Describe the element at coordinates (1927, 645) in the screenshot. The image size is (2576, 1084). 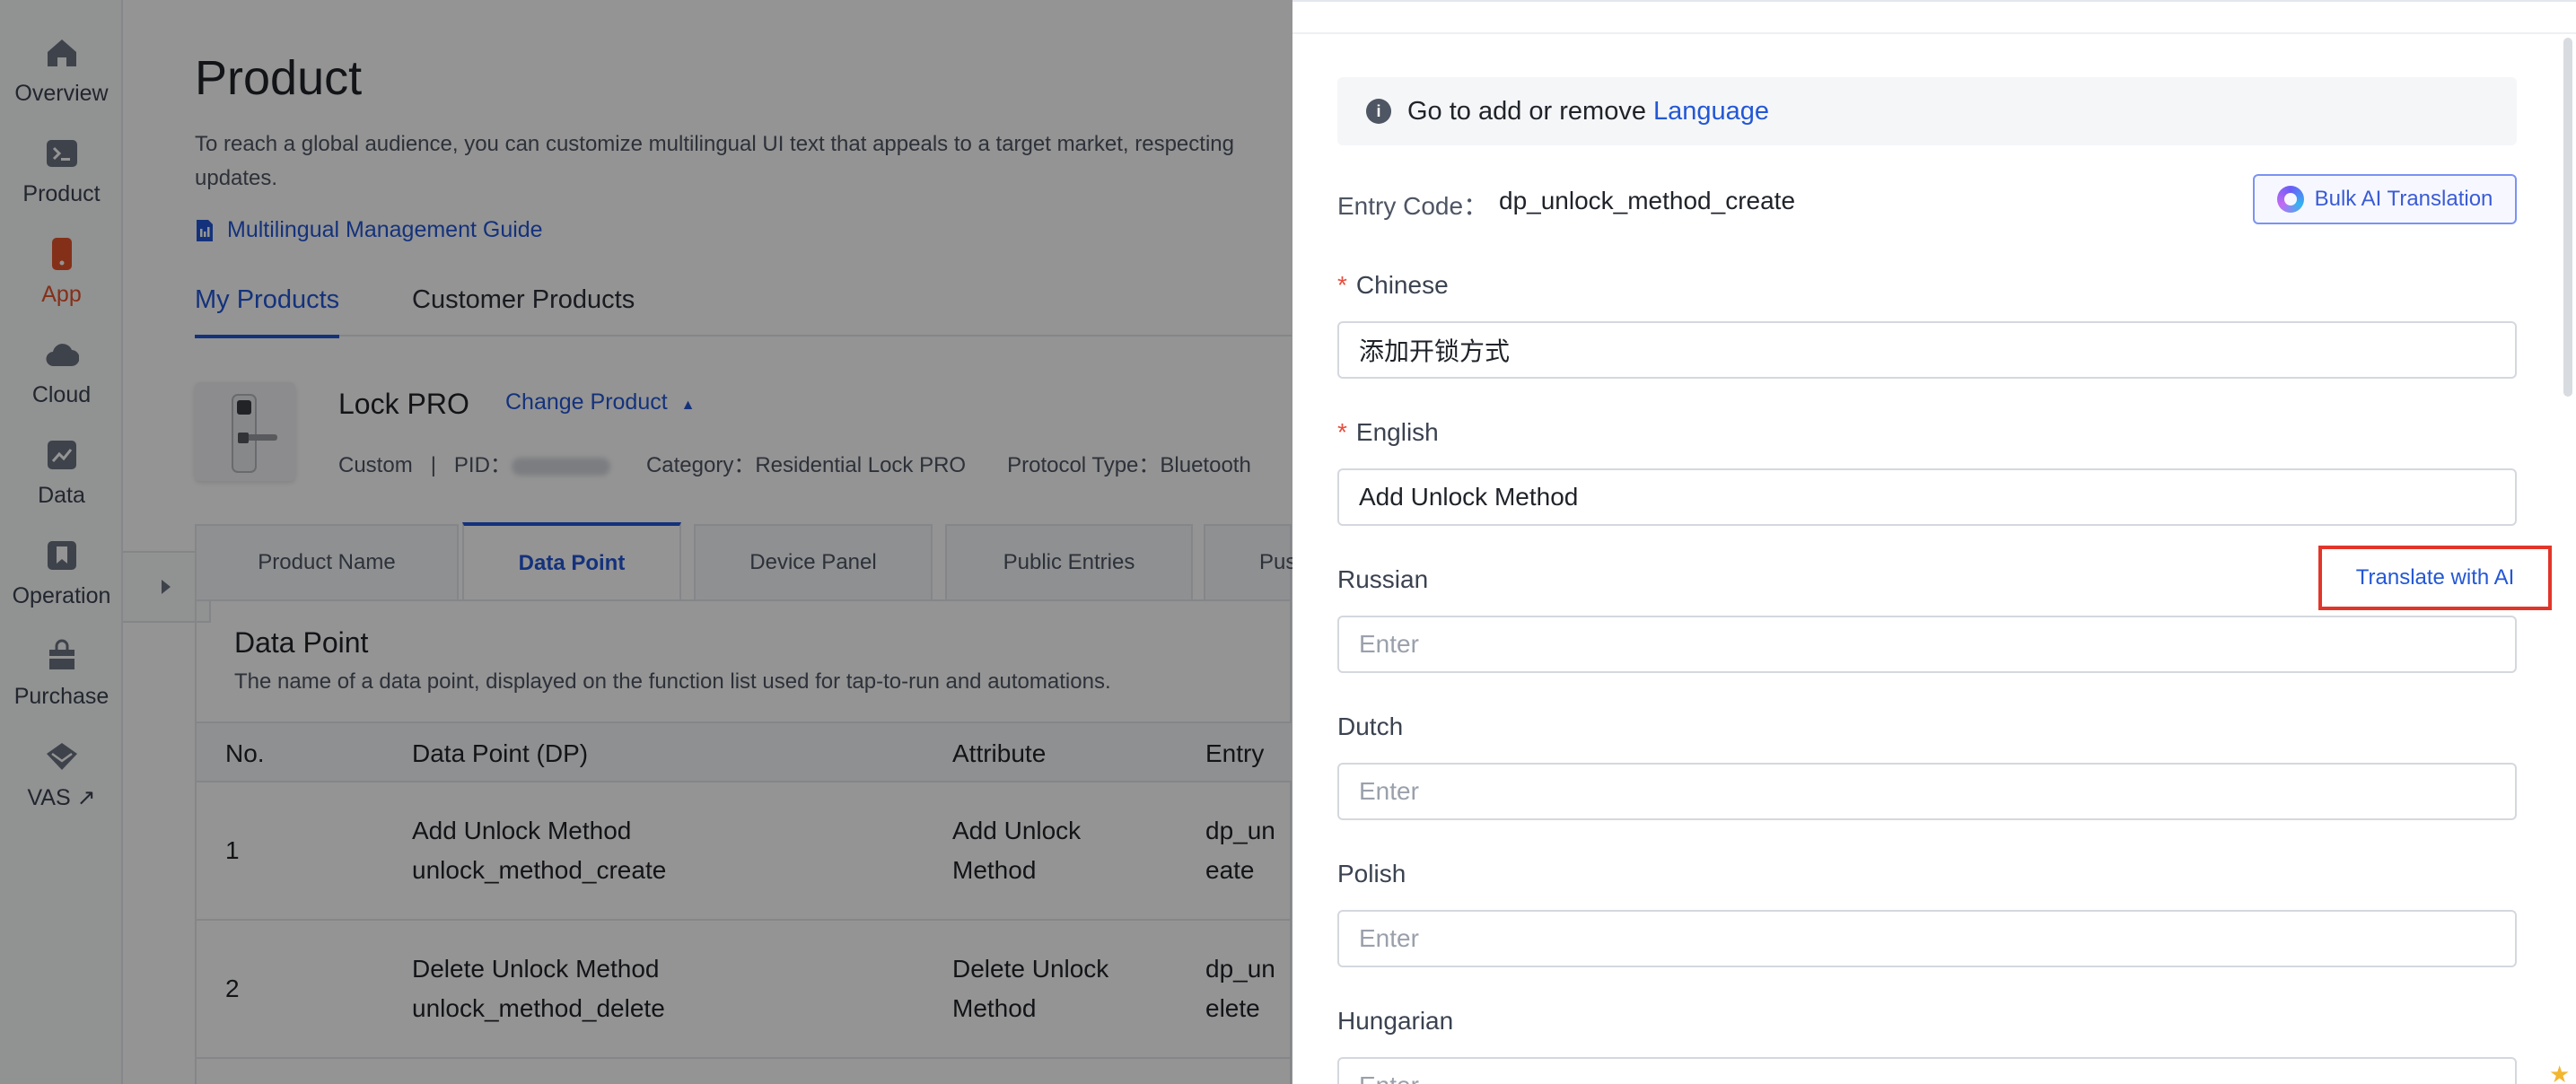
I see `russian-input` at that location.